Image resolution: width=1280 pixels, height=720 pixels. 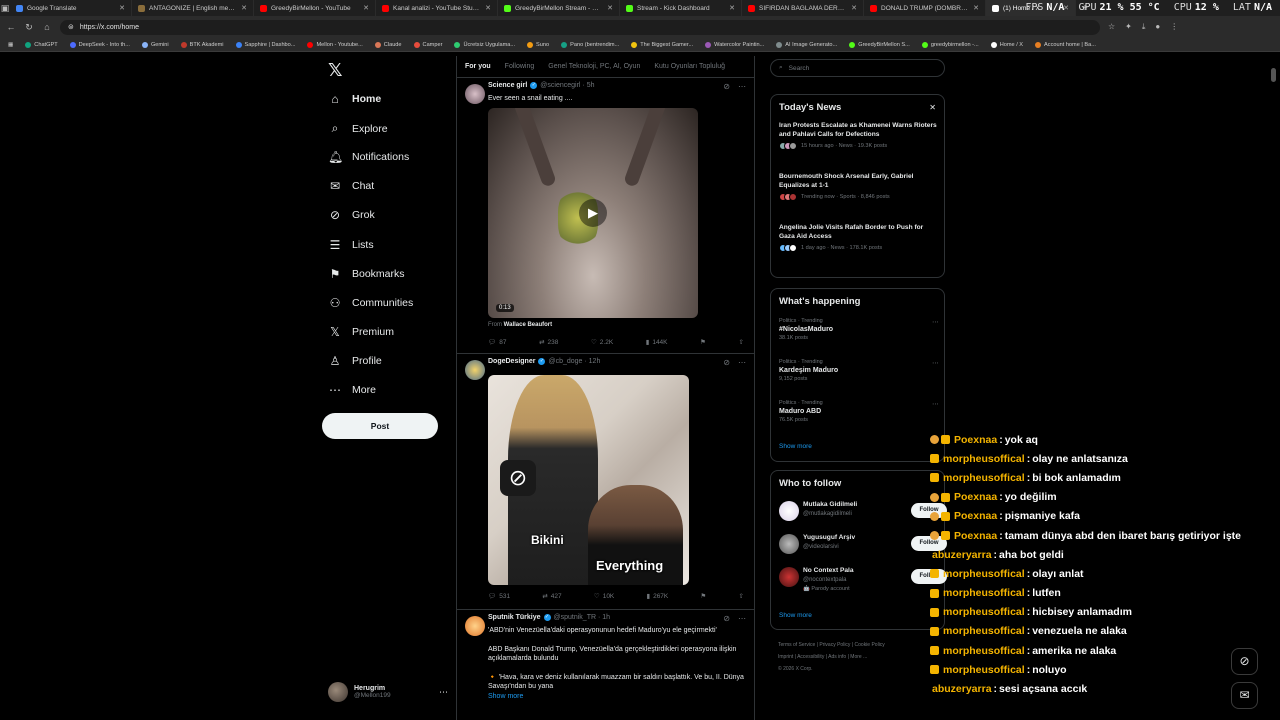 What do you see at coordinates (358, 128) in the screenshot?
I see `nav-item-explore: ⌕ Explore` at bounding box center [358, 128].